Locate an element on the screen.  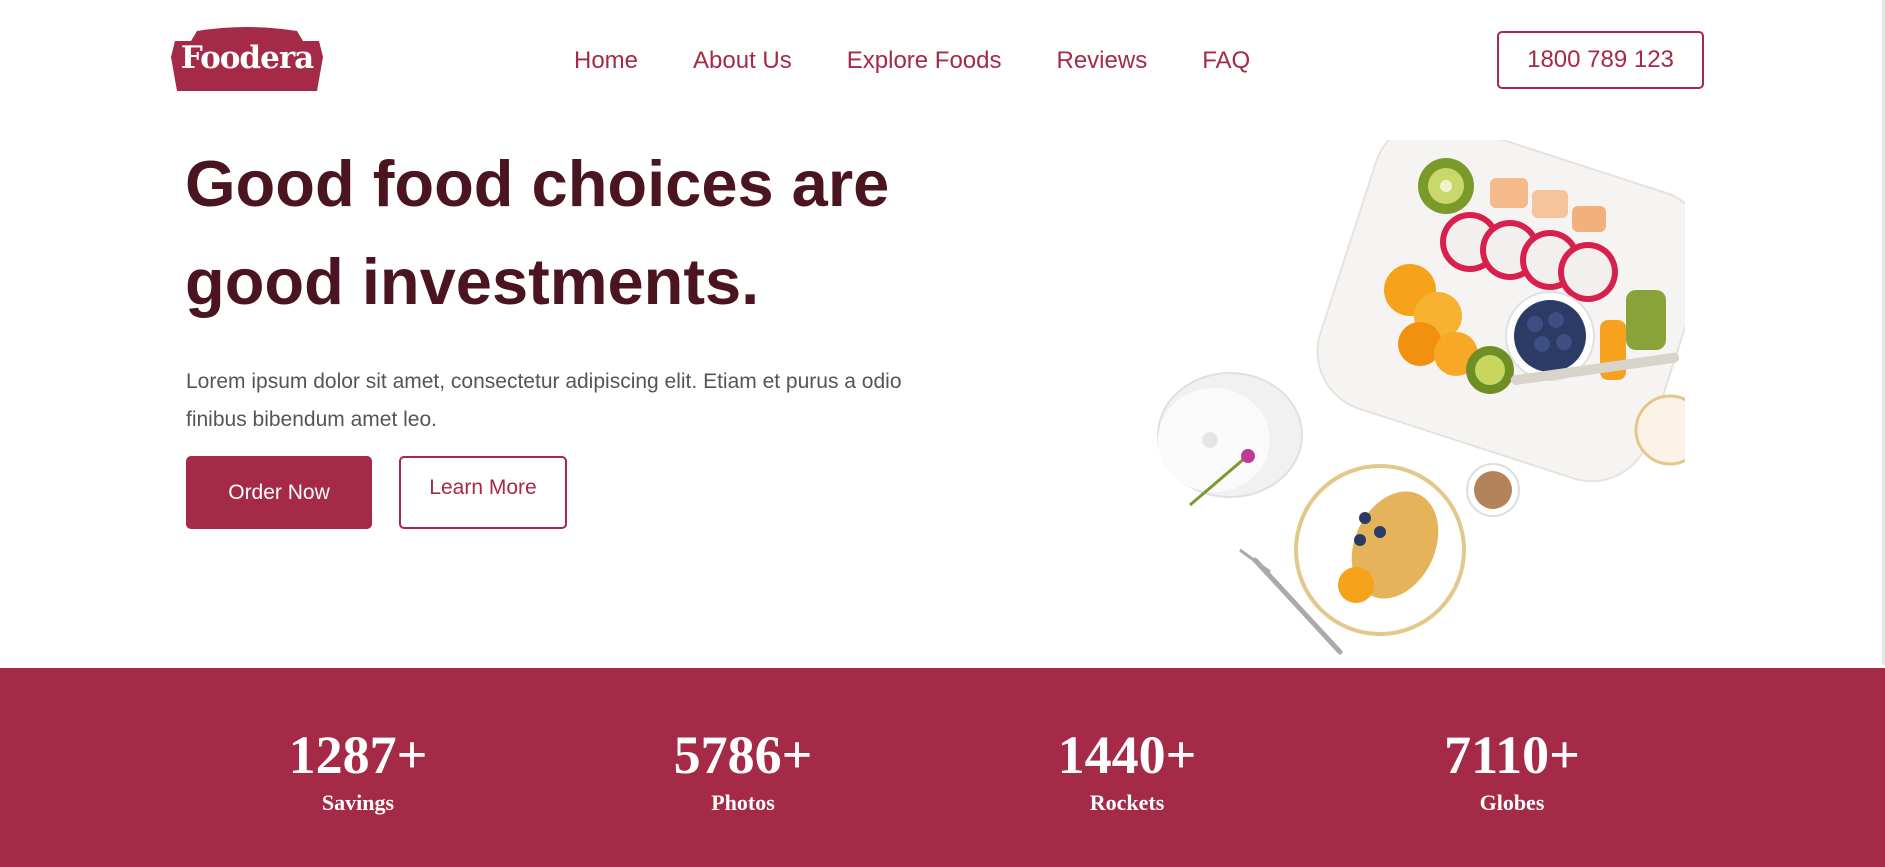
order-now-button: Order Now is located at coordinates (279, 492).